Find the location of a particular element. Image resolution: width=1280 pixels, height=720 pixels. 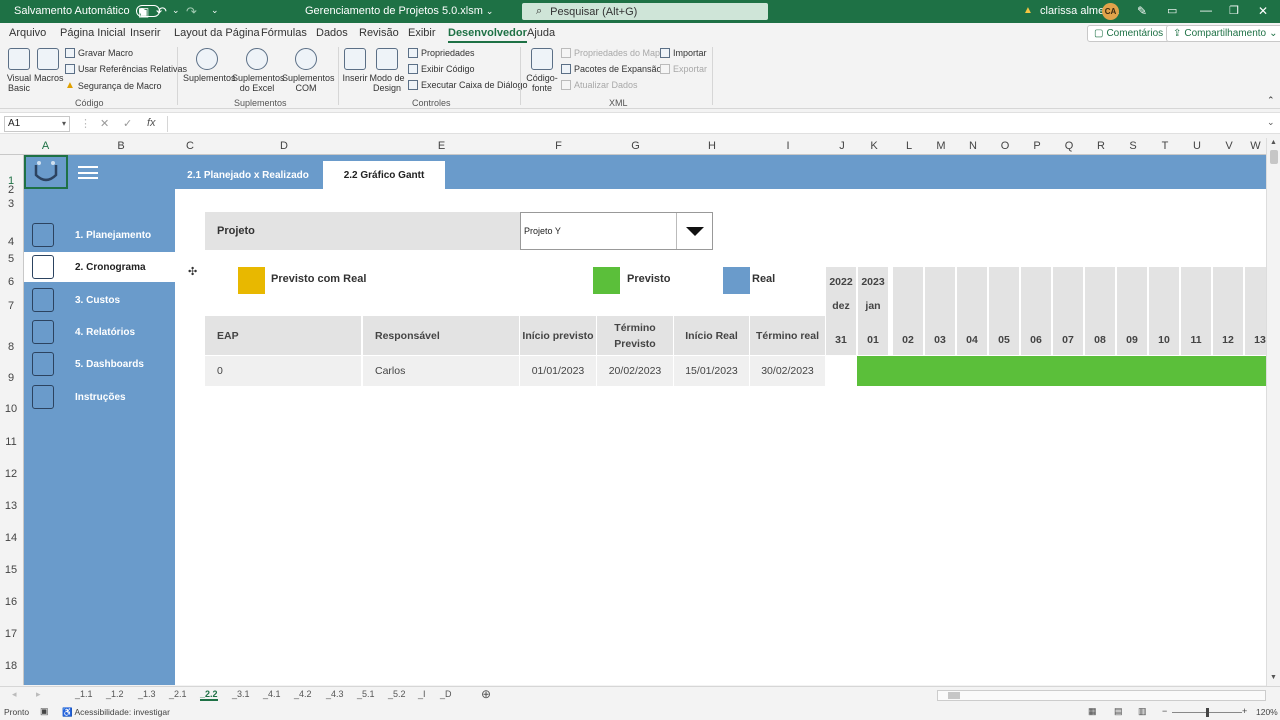

minimize-icon: — is located at coordinates (1206, 10).